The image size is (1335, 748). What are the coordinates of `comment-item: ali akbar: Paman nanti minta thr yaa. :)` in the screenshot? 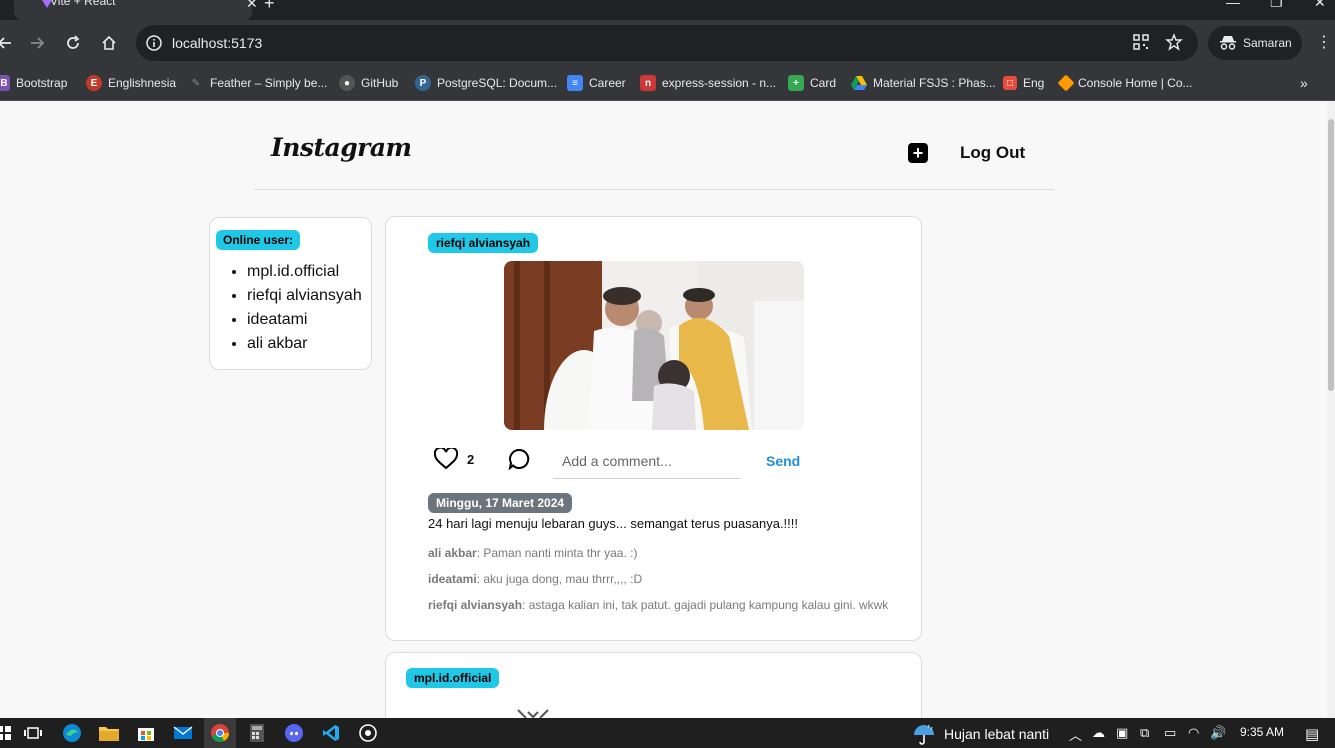 It's located at (532, 553).